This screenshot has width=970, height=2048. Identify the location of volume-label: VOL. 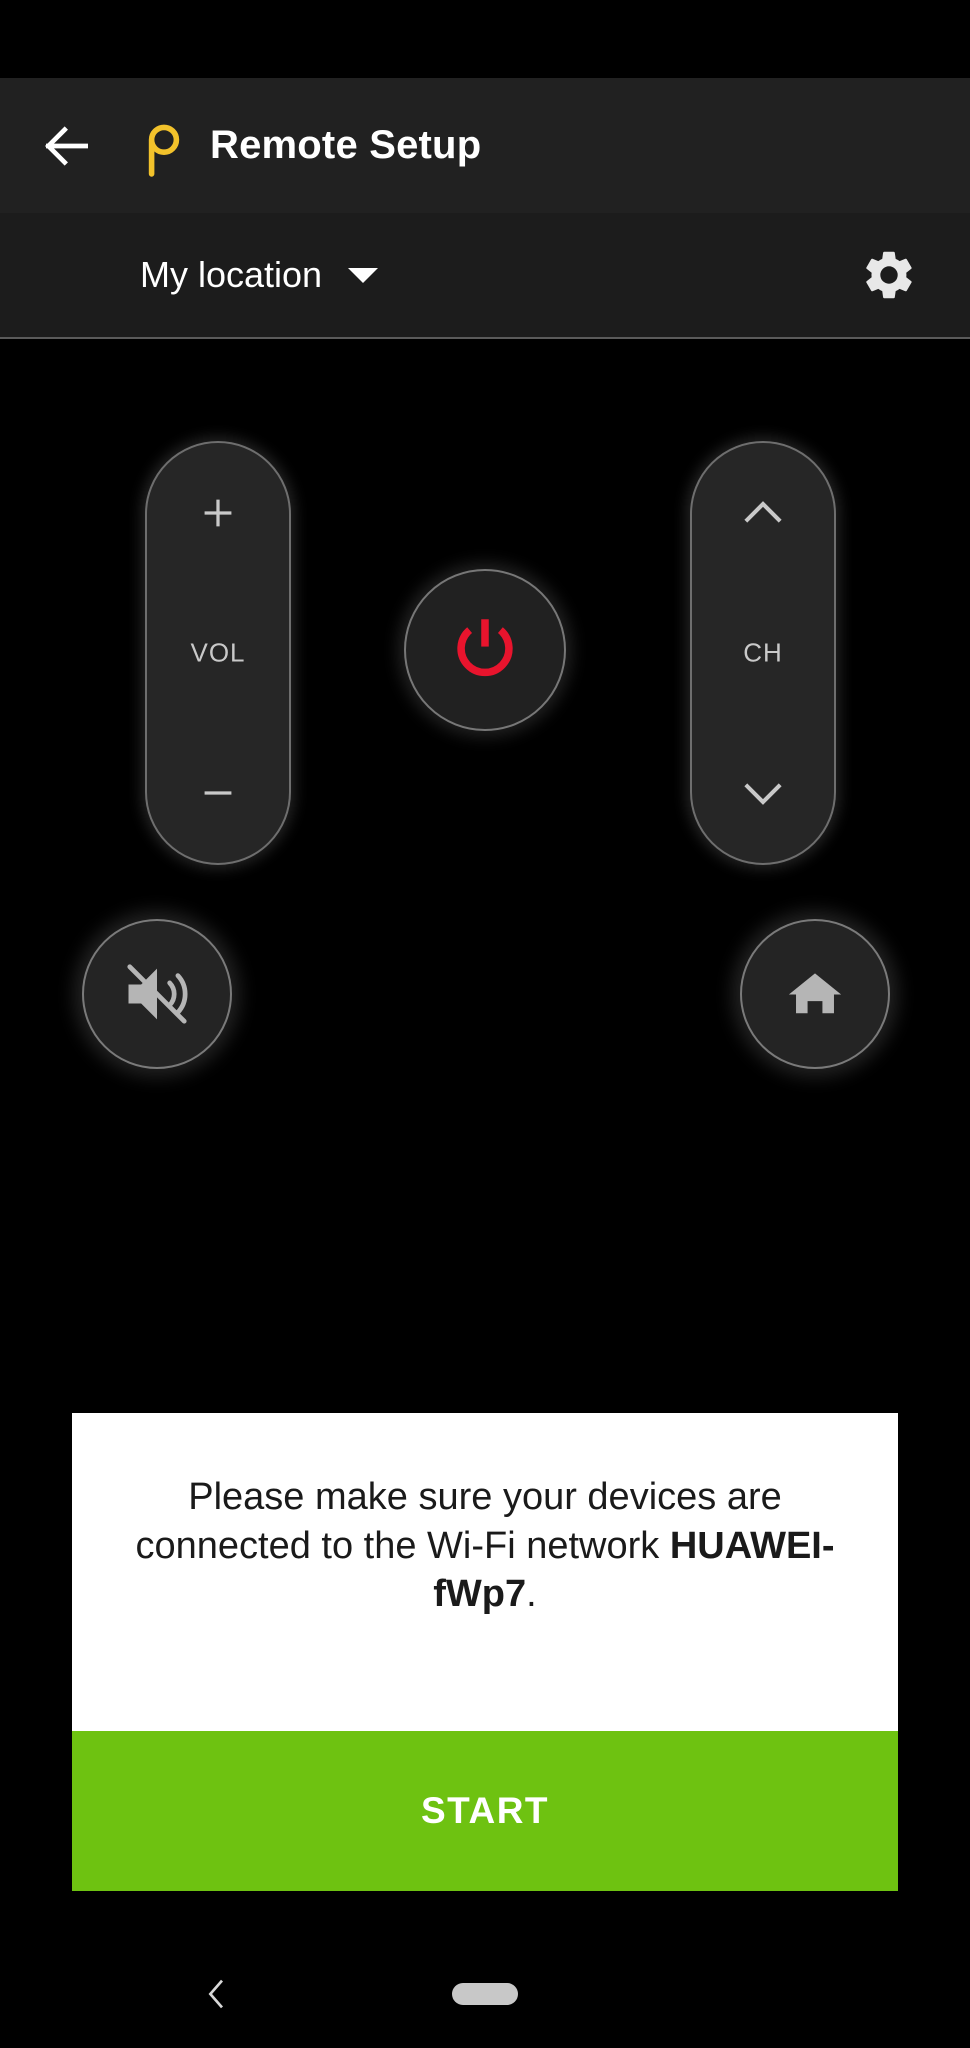
(218, 652).